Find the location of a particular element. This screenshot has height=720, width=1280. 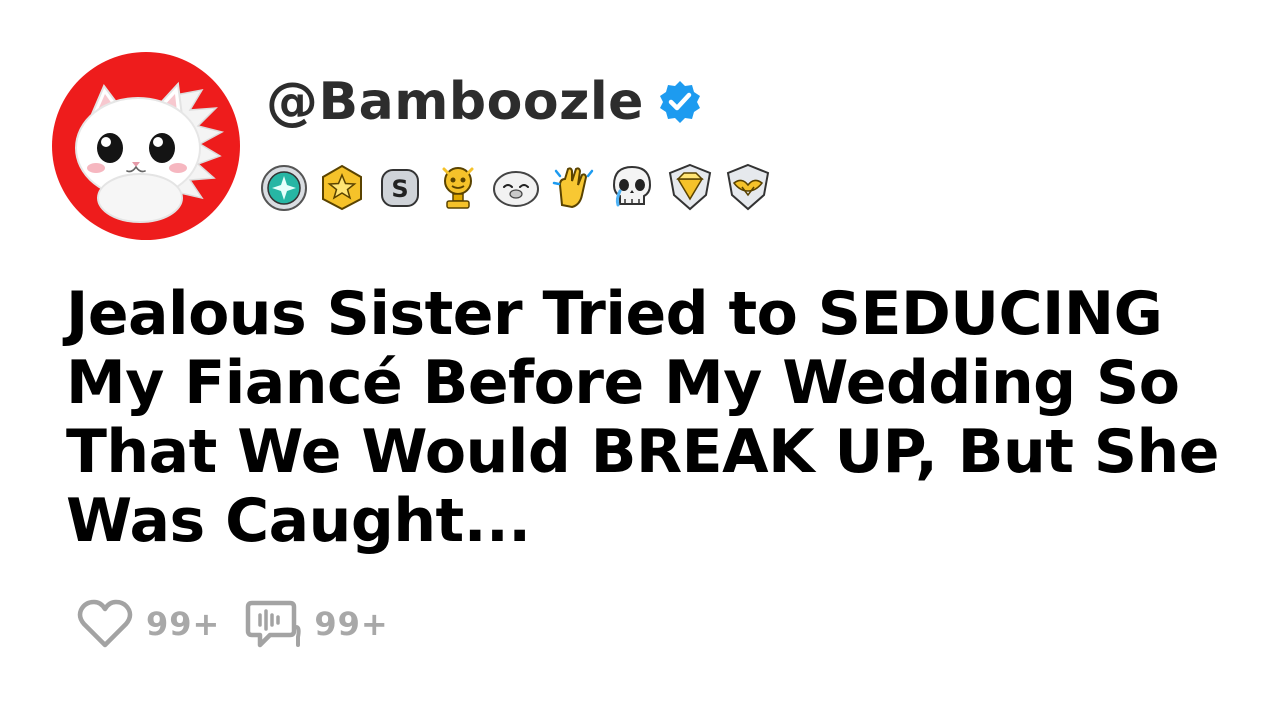

comment-button: 99+ is located at coordinates (316, 624).